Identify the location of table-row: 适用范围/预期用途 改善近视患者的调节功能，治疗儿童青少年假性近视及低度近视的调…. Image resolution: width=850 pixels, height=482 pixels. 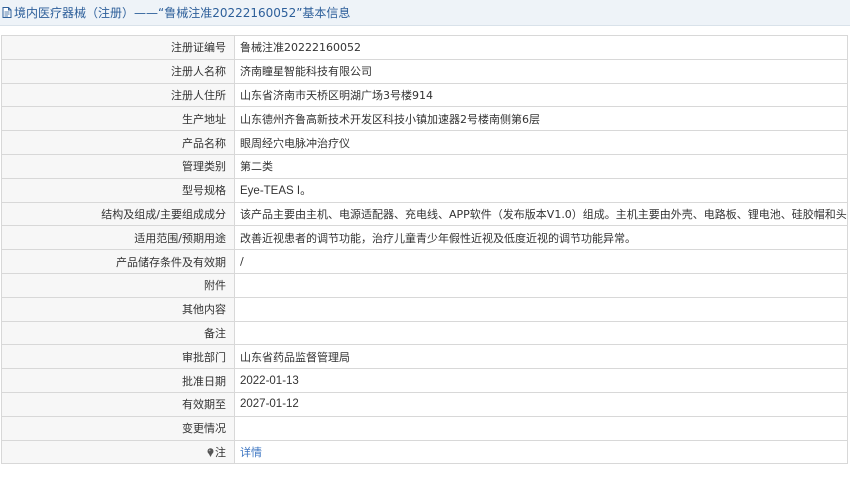
(424, 238).